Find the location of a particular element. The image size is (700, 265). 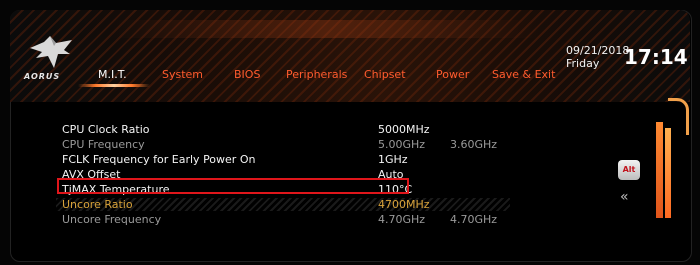

setting-row-selected: Uncore Ratio 4700MHz is located at coordinates (294, 204).